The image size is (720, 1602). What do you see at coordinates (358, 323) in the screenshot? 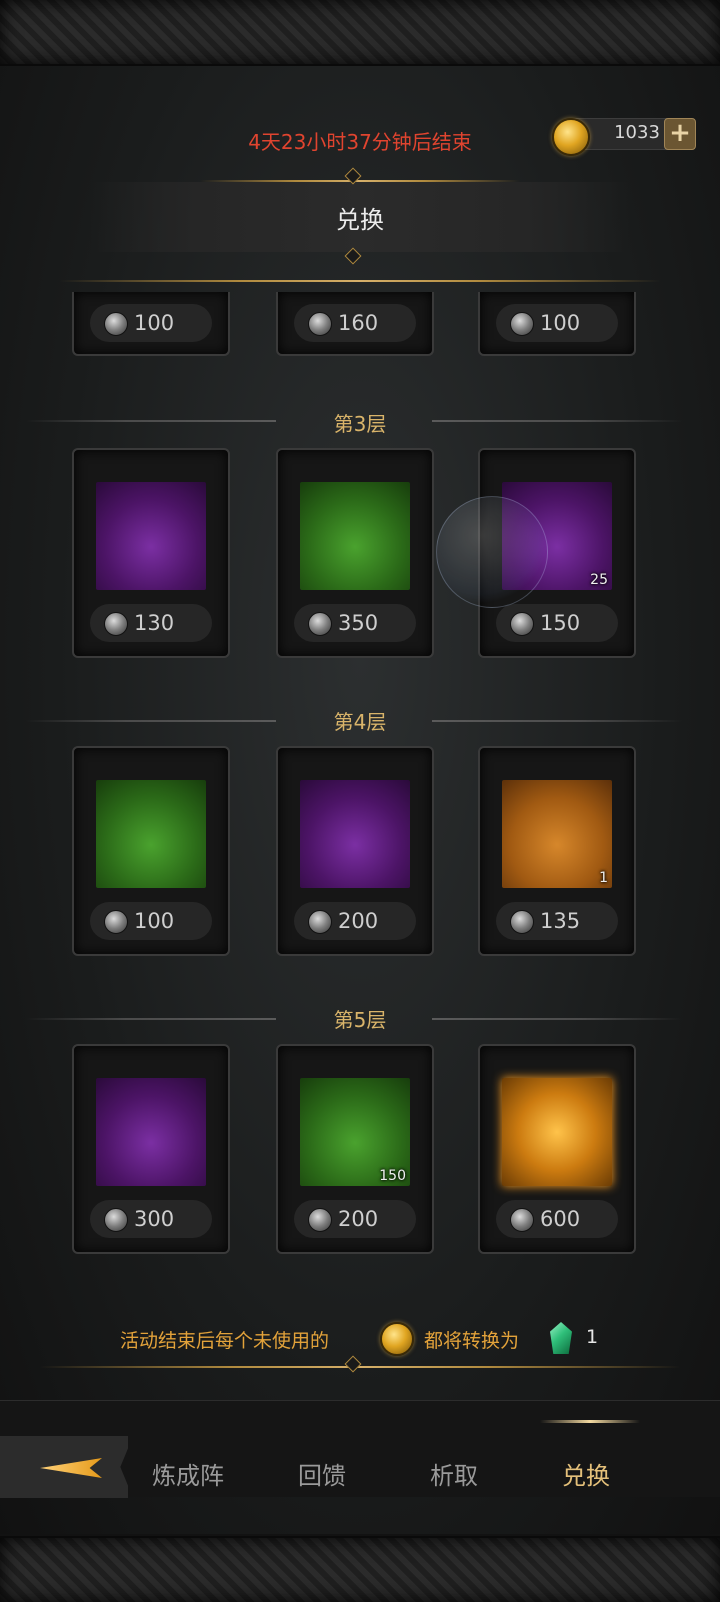
I see `price-value: 160` at bounding box center [358, 323].